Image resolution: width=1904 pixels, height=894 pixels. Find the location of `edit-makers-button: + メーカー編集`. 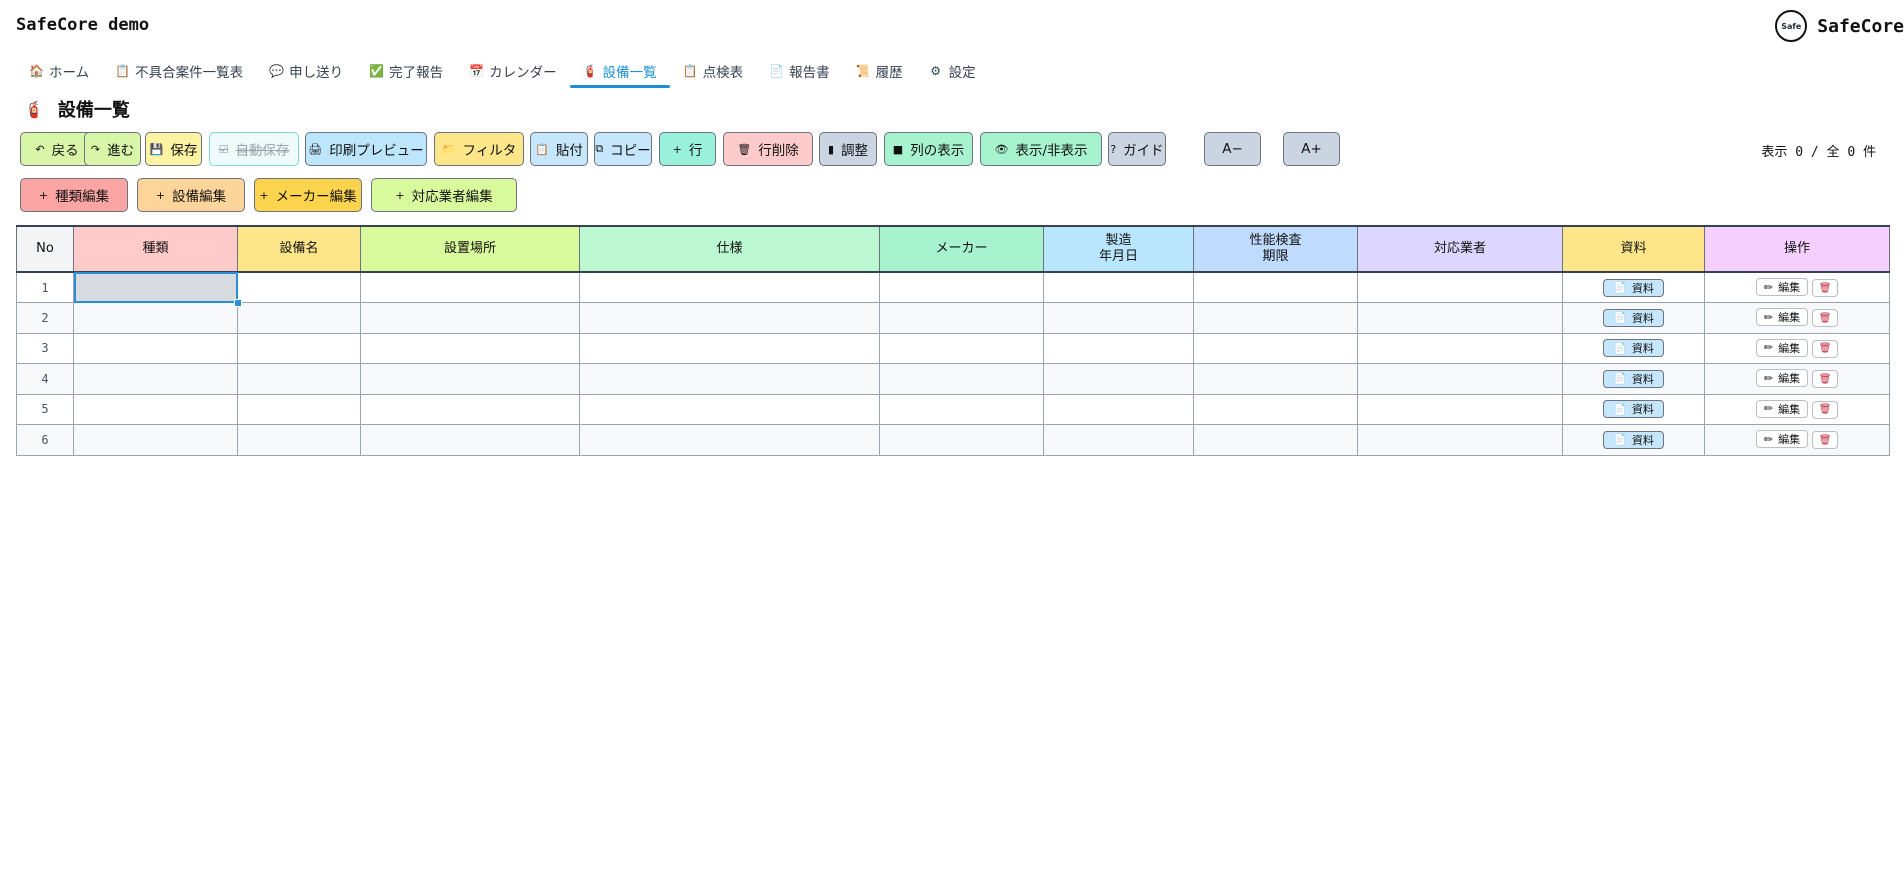

edit-makers-button: + メーカー編集 is located at coordinates (308, 195).